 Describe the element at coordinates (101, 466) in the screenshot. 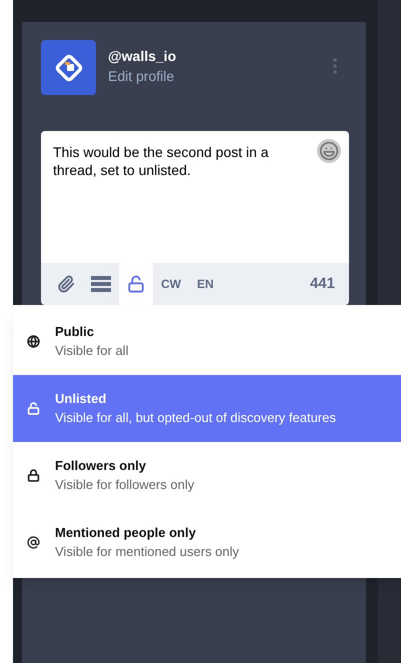

I see `option-title: Followers only` at that location.